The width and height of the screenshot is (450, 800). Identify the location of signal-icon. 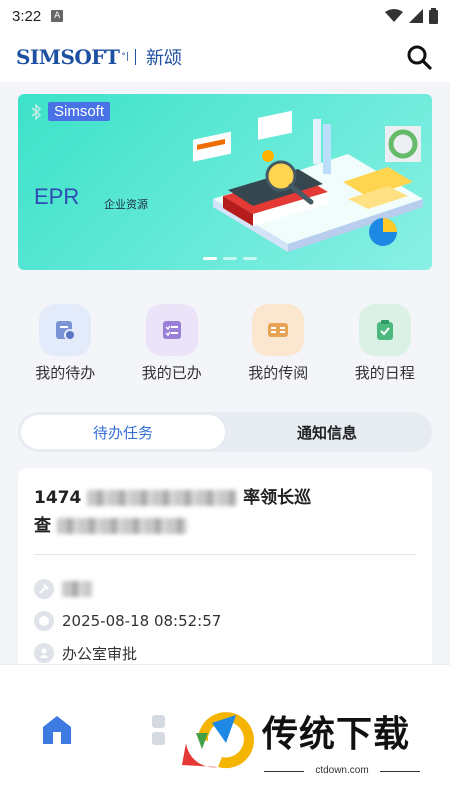
(416, 16).